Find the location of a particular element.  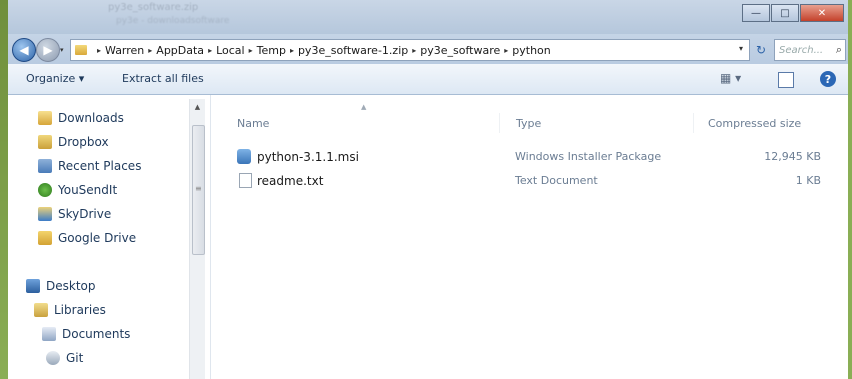

blurred-title-text: py3e_software.zip is located at coordinates (153, 7).